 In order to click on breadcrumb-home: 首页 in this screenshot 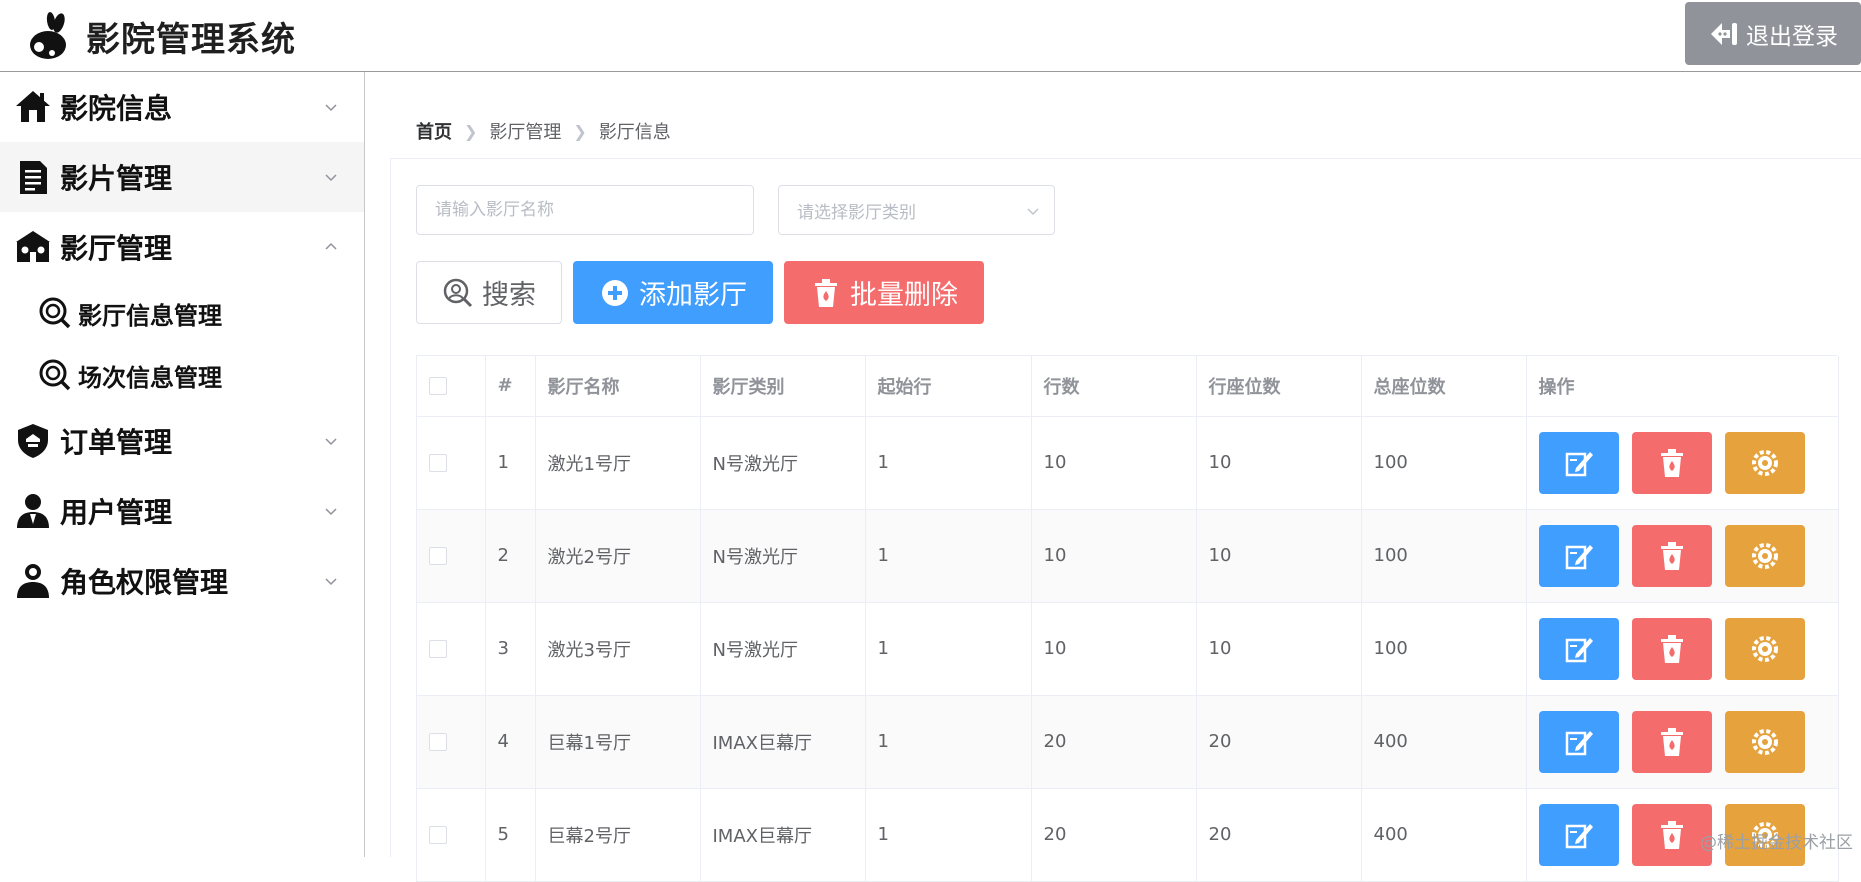, I will do `click(434, 131)`.